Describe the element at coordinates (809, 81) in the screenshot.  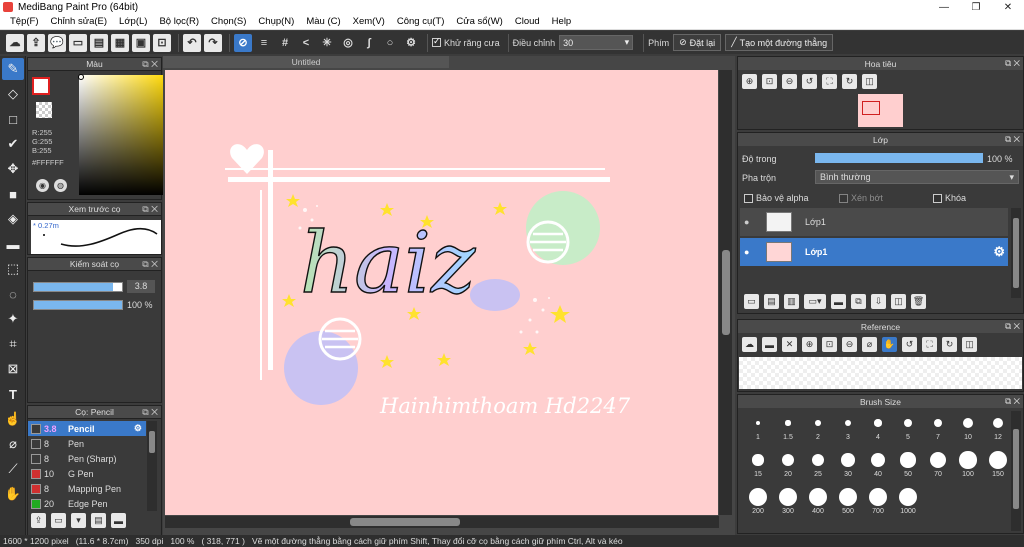
I see `rotate-left-icon: ↺` at that location.